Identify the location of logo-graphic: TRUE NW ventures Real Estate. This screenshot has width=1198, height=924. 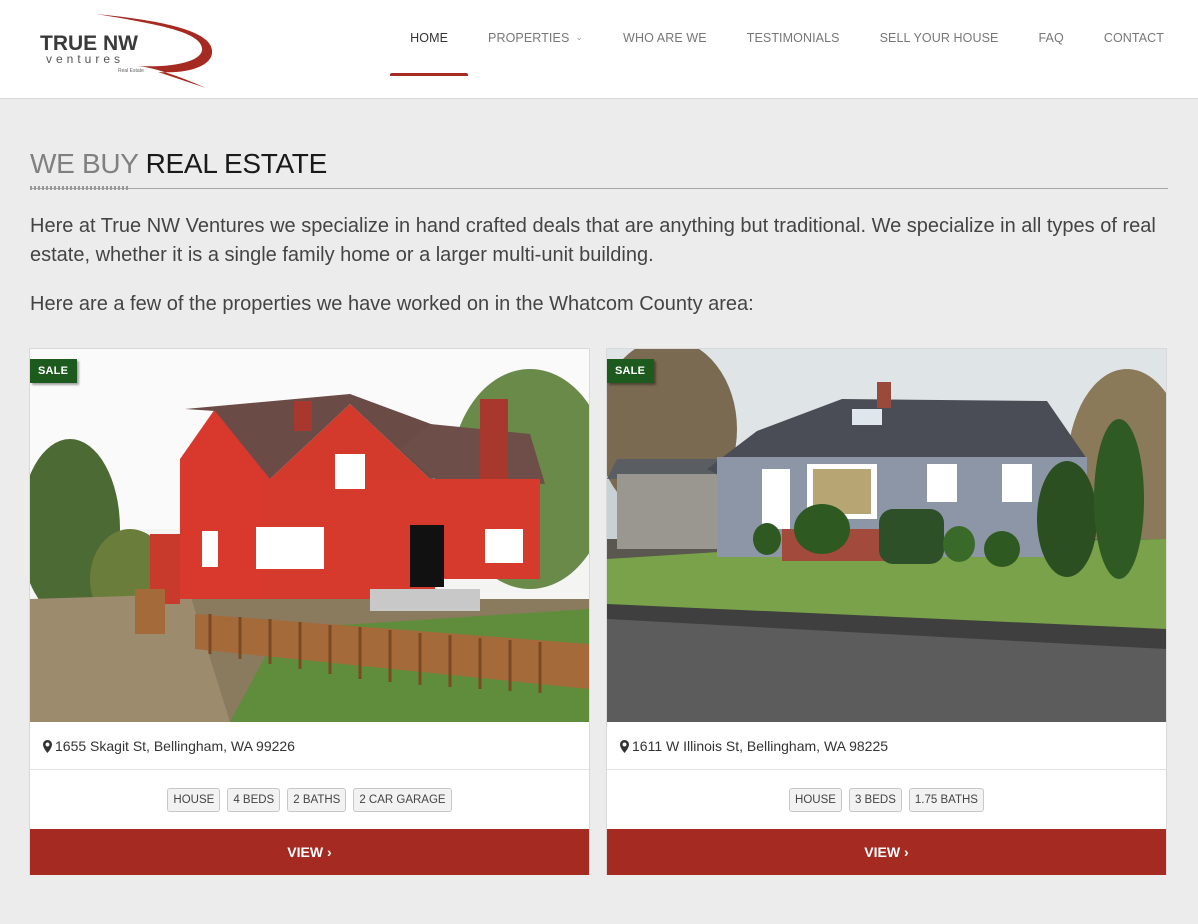
(126, 51).